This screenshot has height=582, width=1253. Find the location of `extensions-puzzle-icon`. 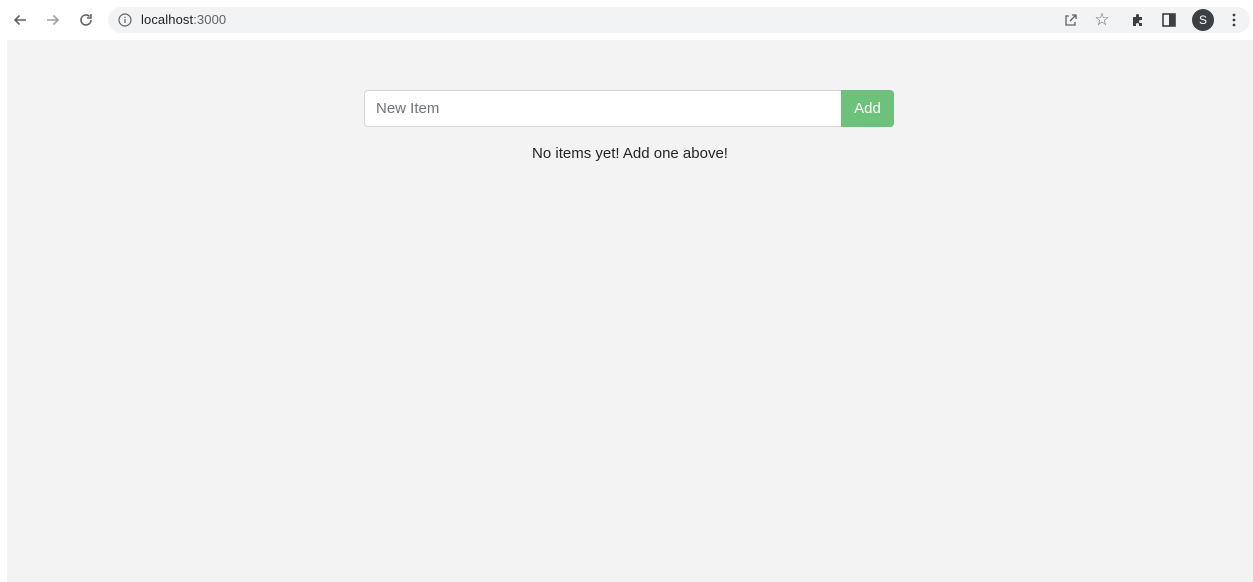

extensions-puzzle-icon is located at coordinates (1138, 20).